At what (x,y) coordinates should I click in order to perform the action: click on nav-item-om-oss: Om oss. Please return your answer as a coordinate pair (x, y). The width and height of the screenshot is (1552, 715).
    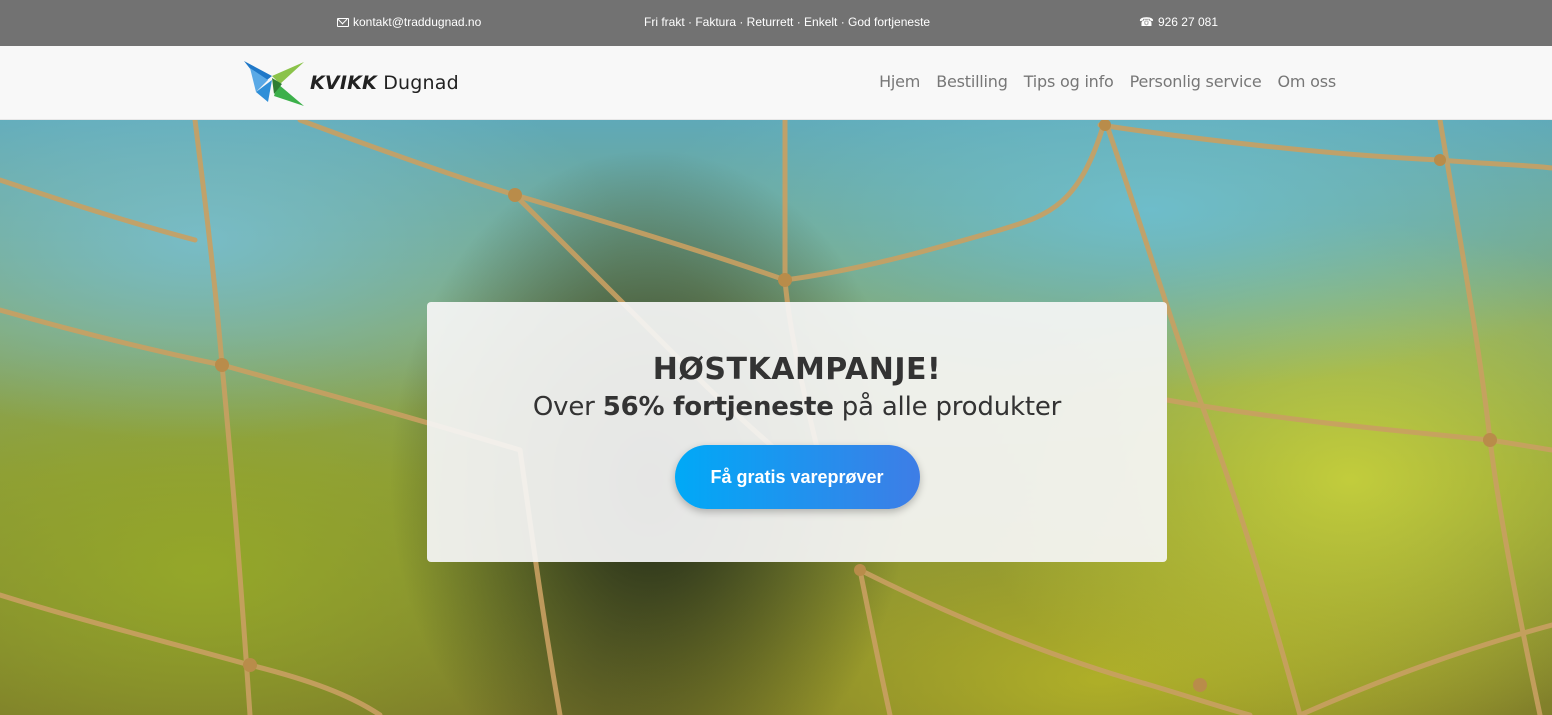
    Looking at the image, I should click on (1306, 82).